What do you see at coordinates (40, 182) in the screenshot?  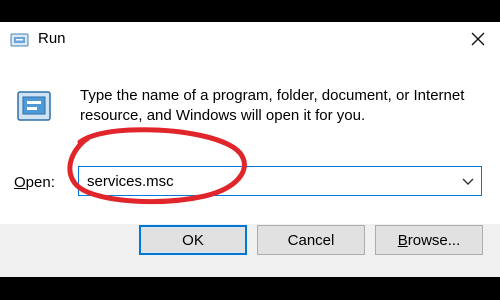 I see `open-label-text: pen:` at bounding box center [40, 182].